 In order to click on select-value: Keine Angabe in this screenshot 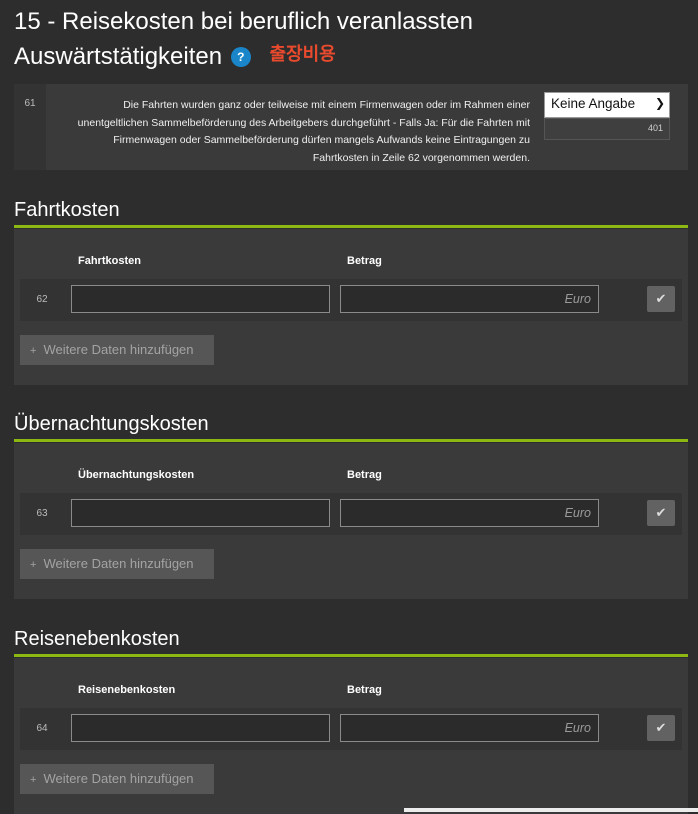, I will do `click(593, 103)`.